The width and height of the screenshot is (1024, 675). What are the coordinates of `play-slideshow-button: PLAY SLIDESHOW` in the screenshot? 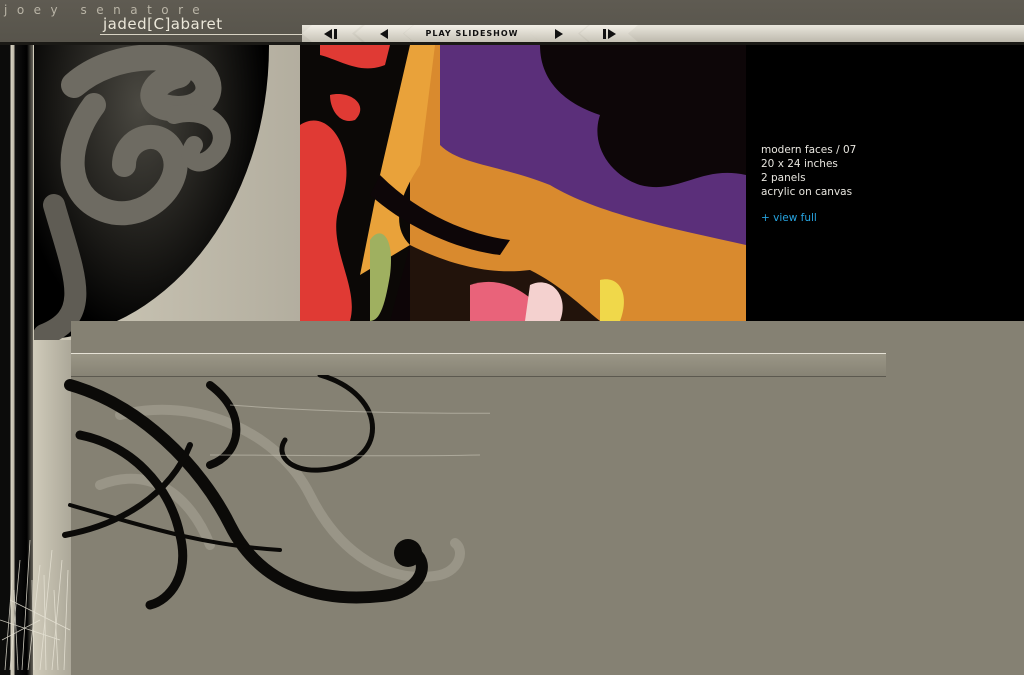 It's located at (472, 33).